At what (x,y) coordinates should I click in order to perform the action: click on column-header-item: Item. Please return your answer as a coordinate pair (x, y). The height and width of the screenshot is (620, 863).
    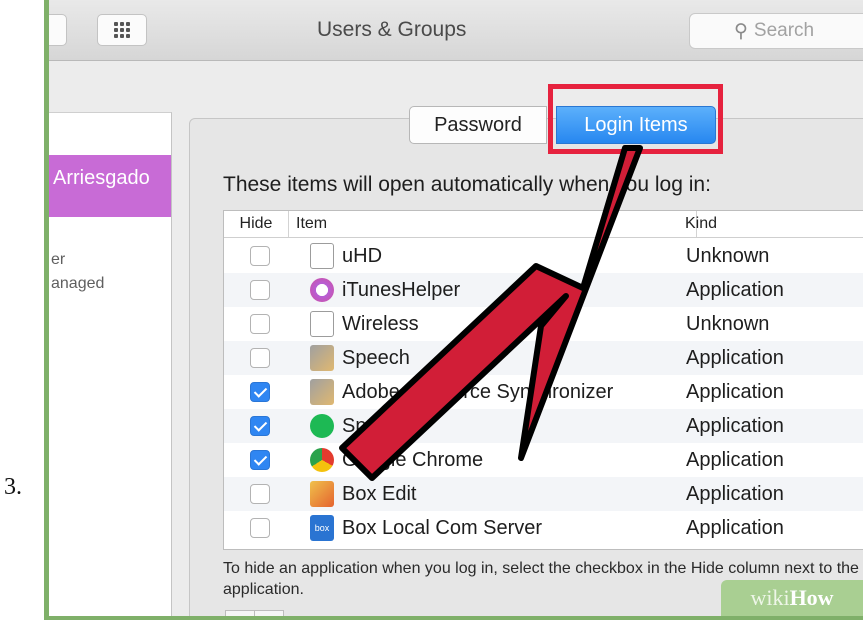
    Looking at the image, I should click on (492, 224).